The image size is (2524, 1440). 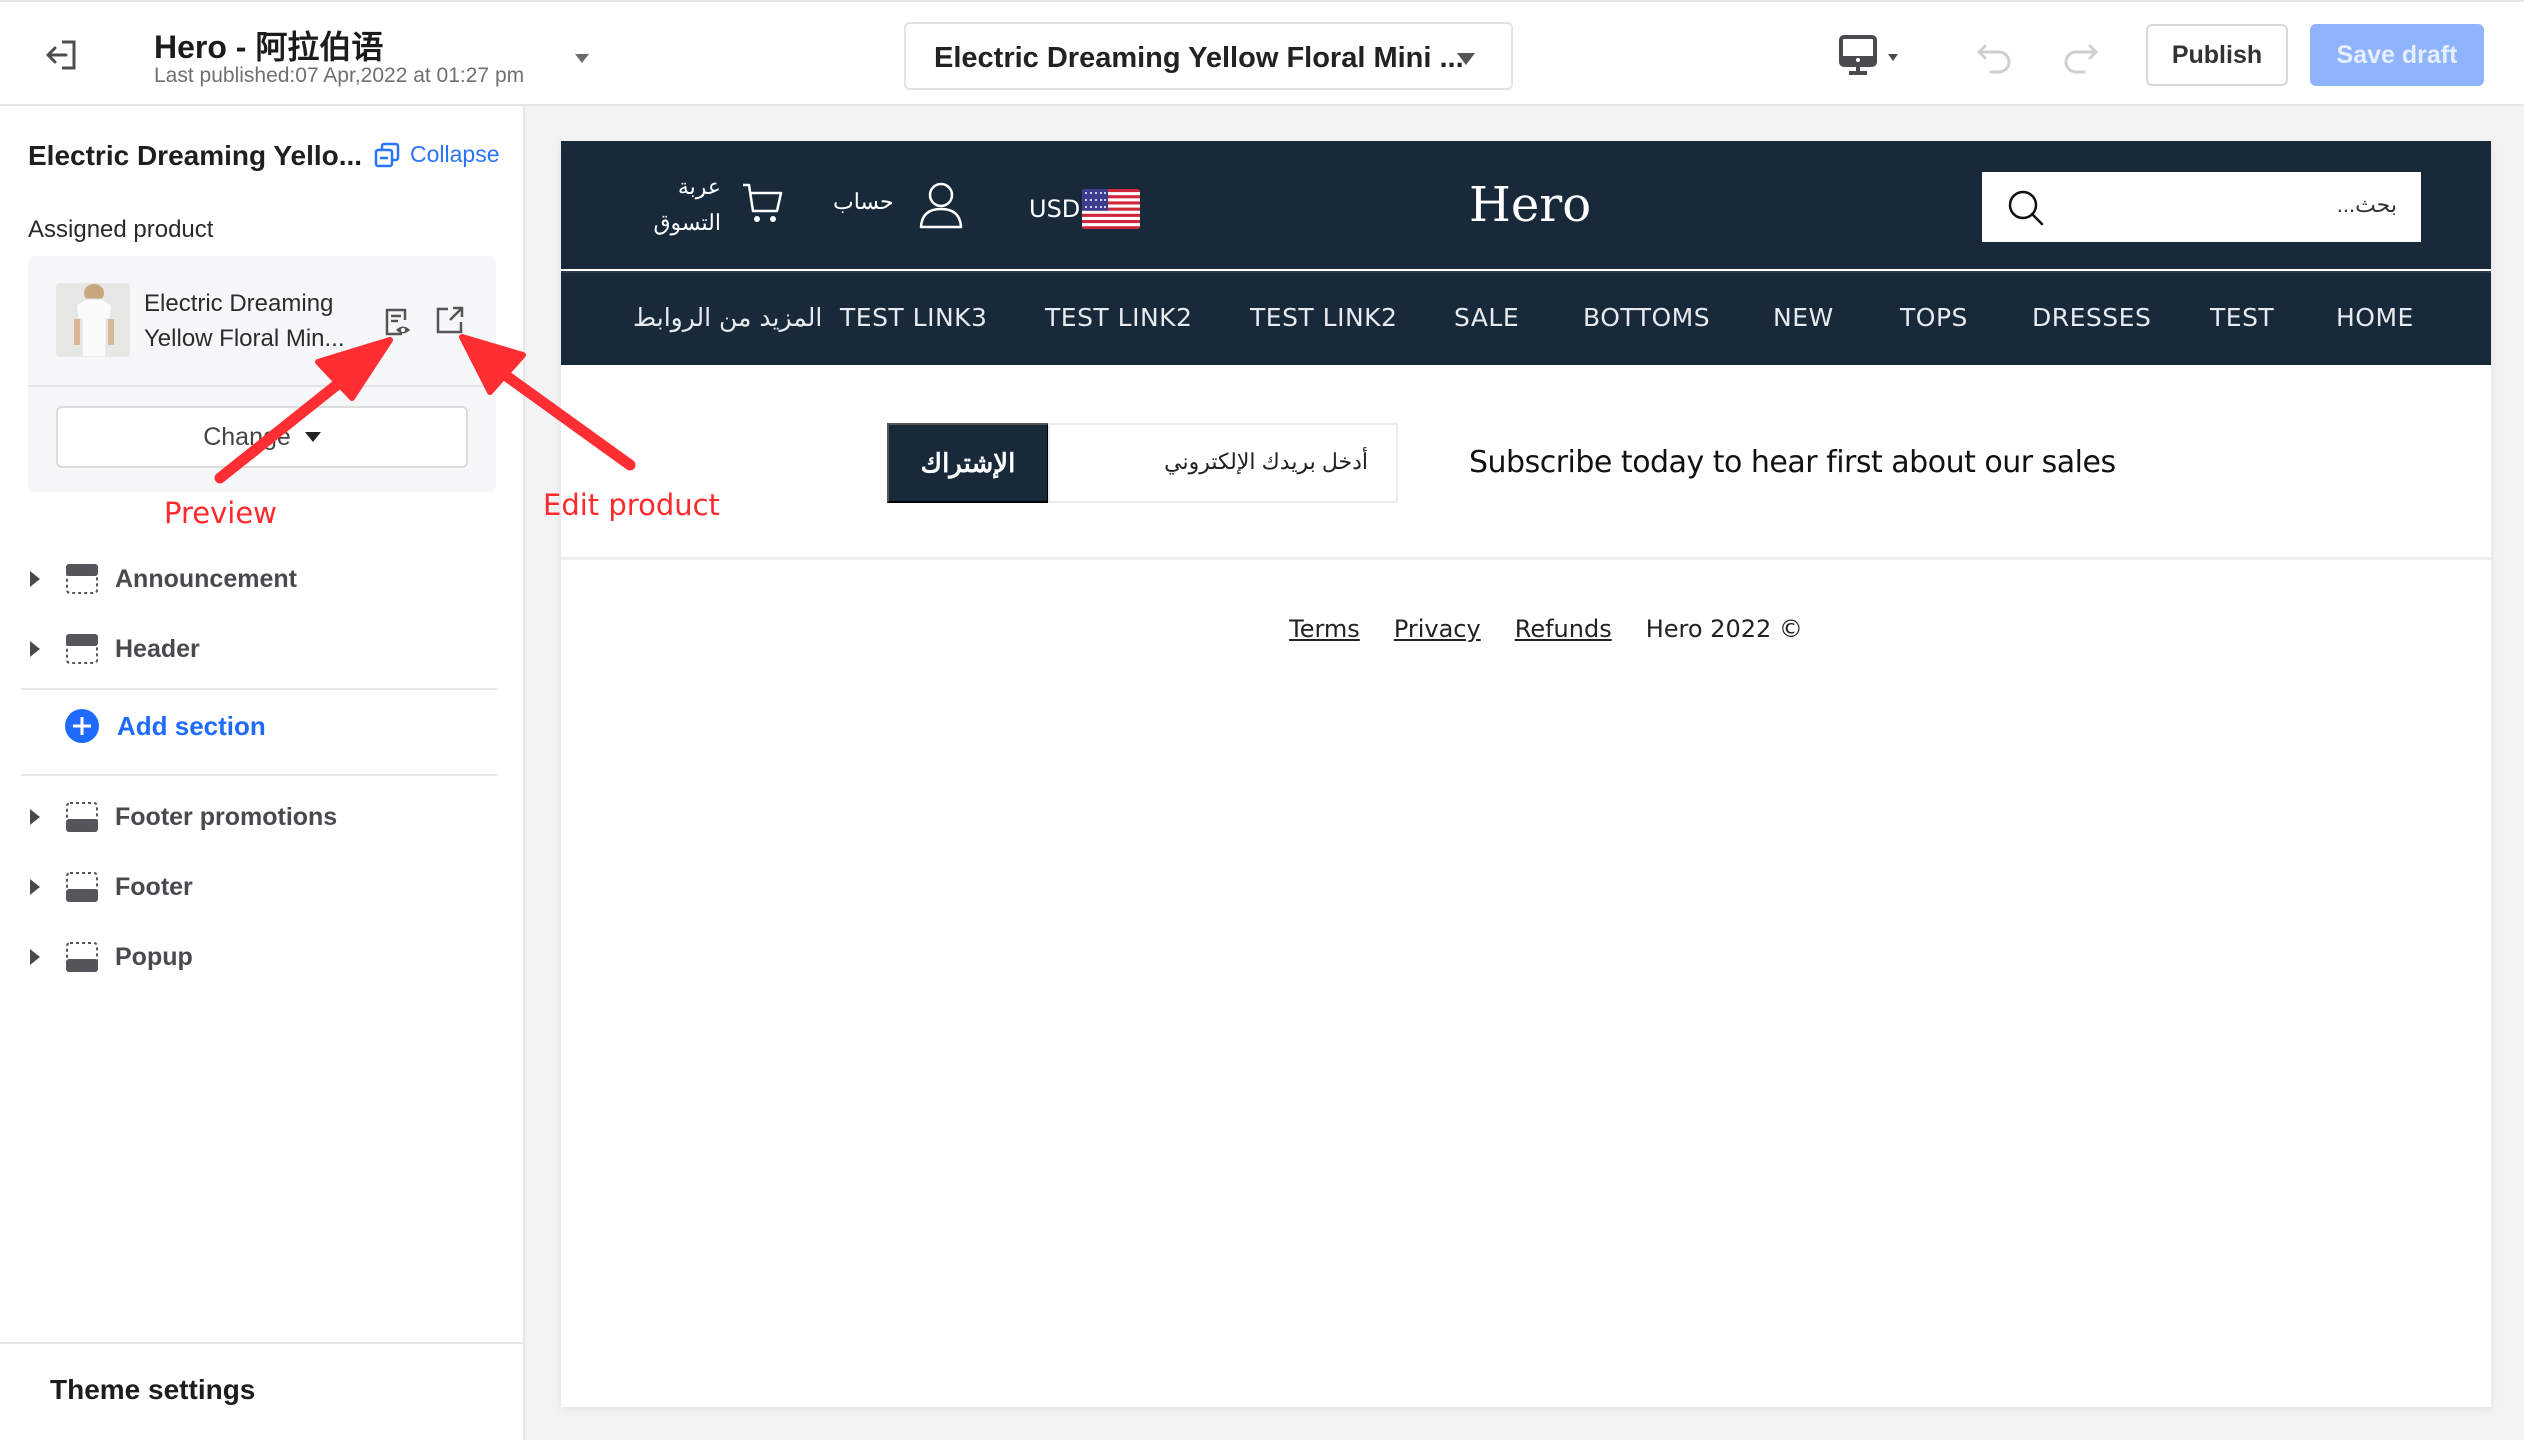 I want to click on newsletter-email-input: أدخل بريدك الإلكتروني, so click(x=1223, y=463).